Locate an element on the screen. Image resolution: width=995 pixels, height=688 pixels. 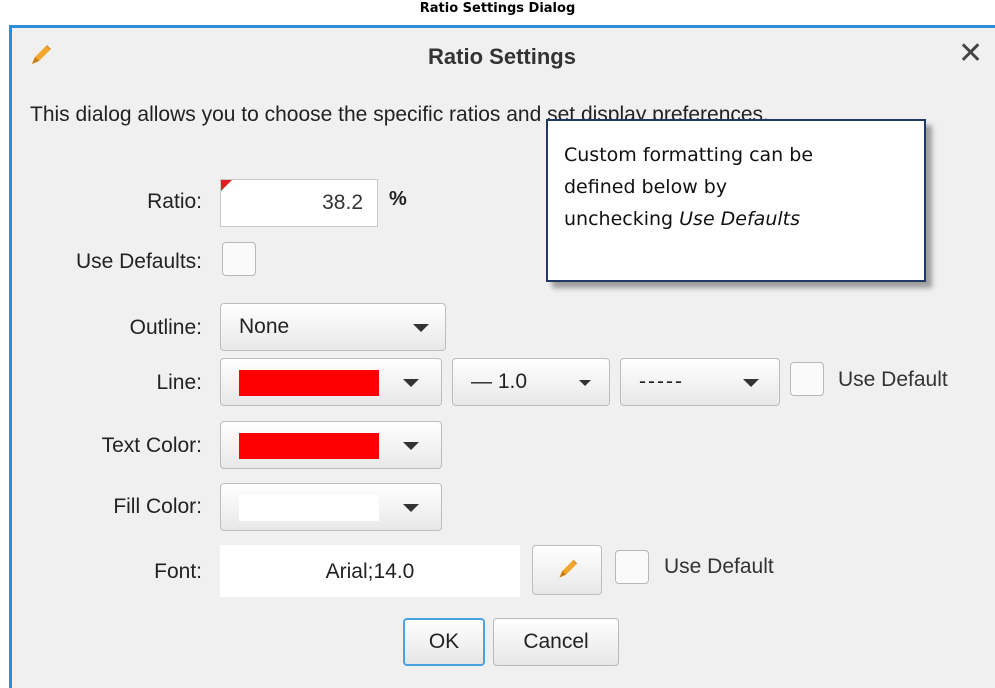
line-color-swatch is located at coordinates (309, 383).